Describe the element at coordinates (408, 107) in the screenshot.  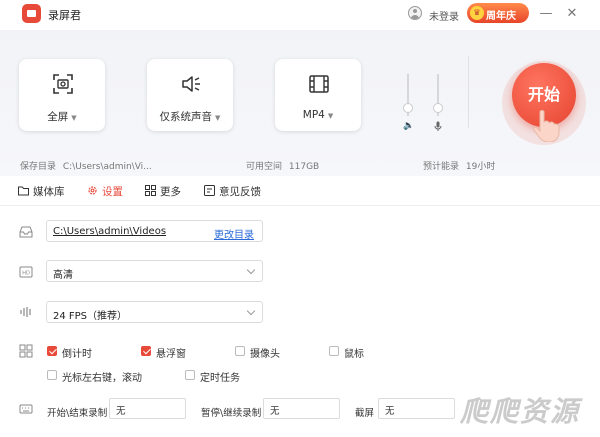
I see `speaker-volume-knob` at that location.